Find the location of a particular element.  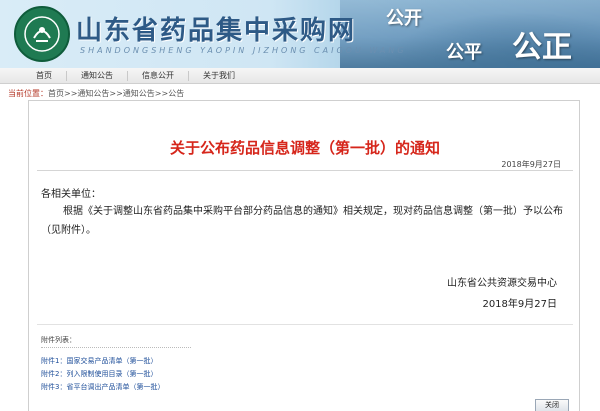

attachment-link-1: 附件1：国家交易产品清单（第一批） is located at coordinates (102, 361).